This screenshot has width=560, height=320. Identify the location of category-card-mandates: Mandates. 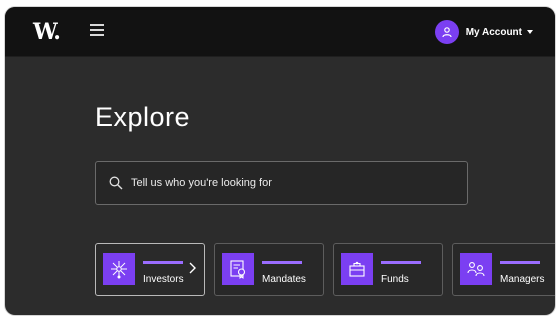
(269, 269).